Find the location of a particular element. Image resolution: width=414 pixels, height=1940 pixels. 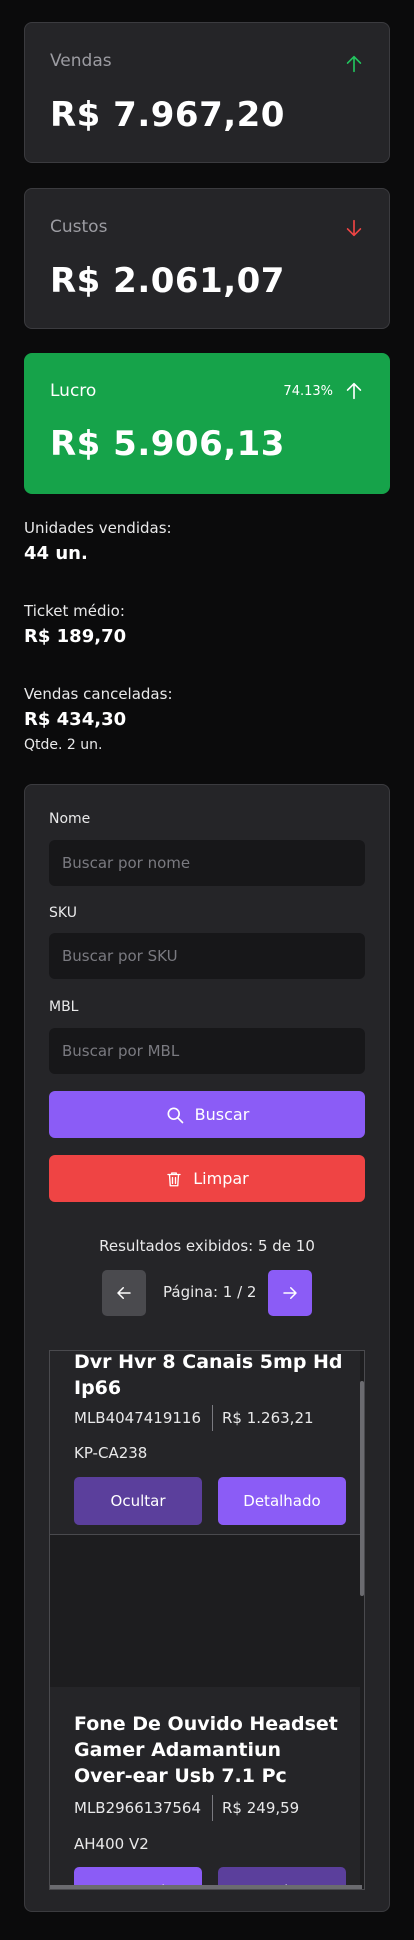

units-value: 44 un. is located at coordinates (56, 553).